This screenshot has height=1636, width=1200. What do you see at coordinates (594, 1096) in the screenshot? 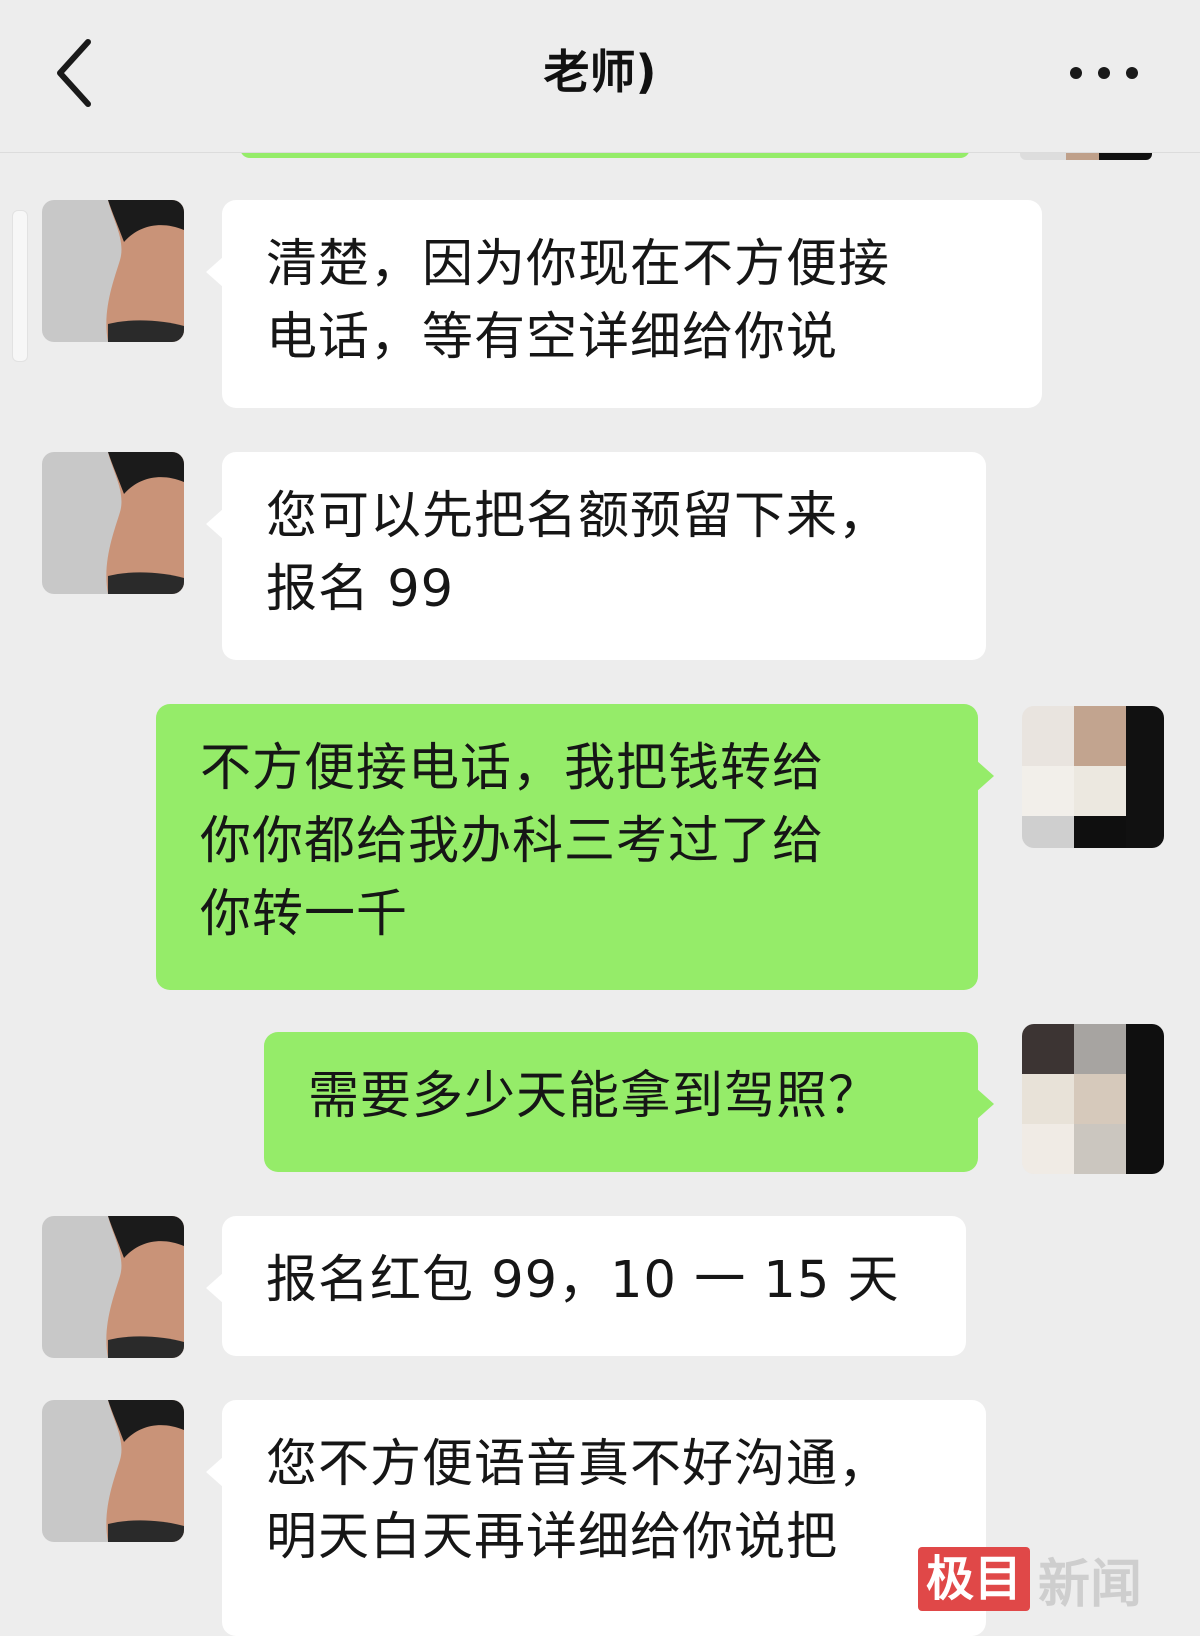
I see `message-line: 需要多少天能拿到驾照？` at bounding box center [594, 1096].